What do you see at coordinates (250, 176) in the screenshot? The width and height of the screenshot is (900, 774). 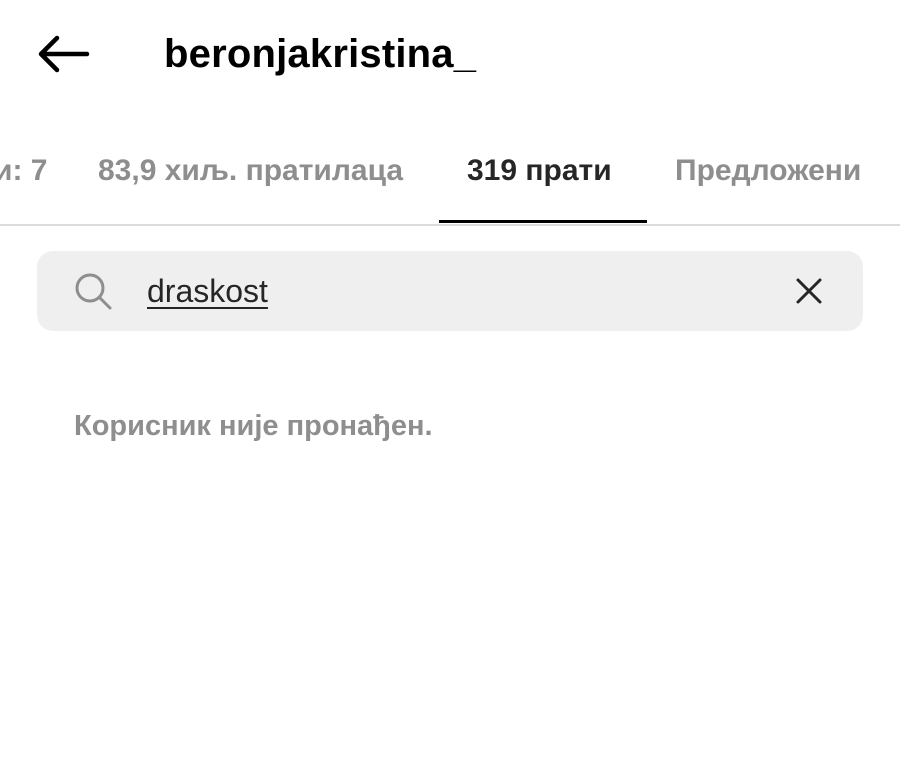 I see `tab-followers: 83,9 хиљ. пратилаца` at bounding box center [250, 176].